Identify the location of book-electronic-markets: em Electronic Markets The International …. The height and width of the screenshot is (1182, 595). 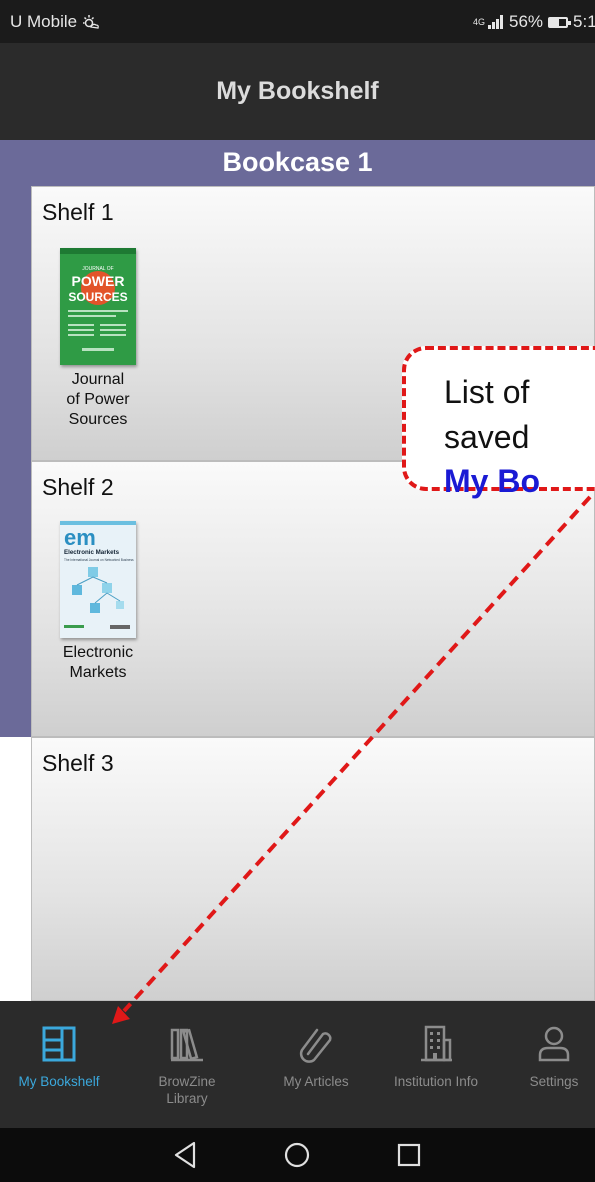
(98, 602).